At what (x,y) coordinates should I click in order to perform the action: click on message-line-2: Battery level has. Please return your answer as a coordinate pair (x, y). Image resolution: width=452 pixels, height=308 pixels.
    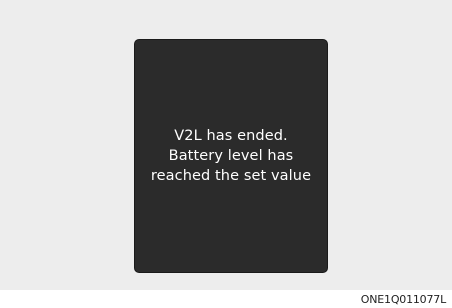
    Looking at the image, I should click on (231, 156).